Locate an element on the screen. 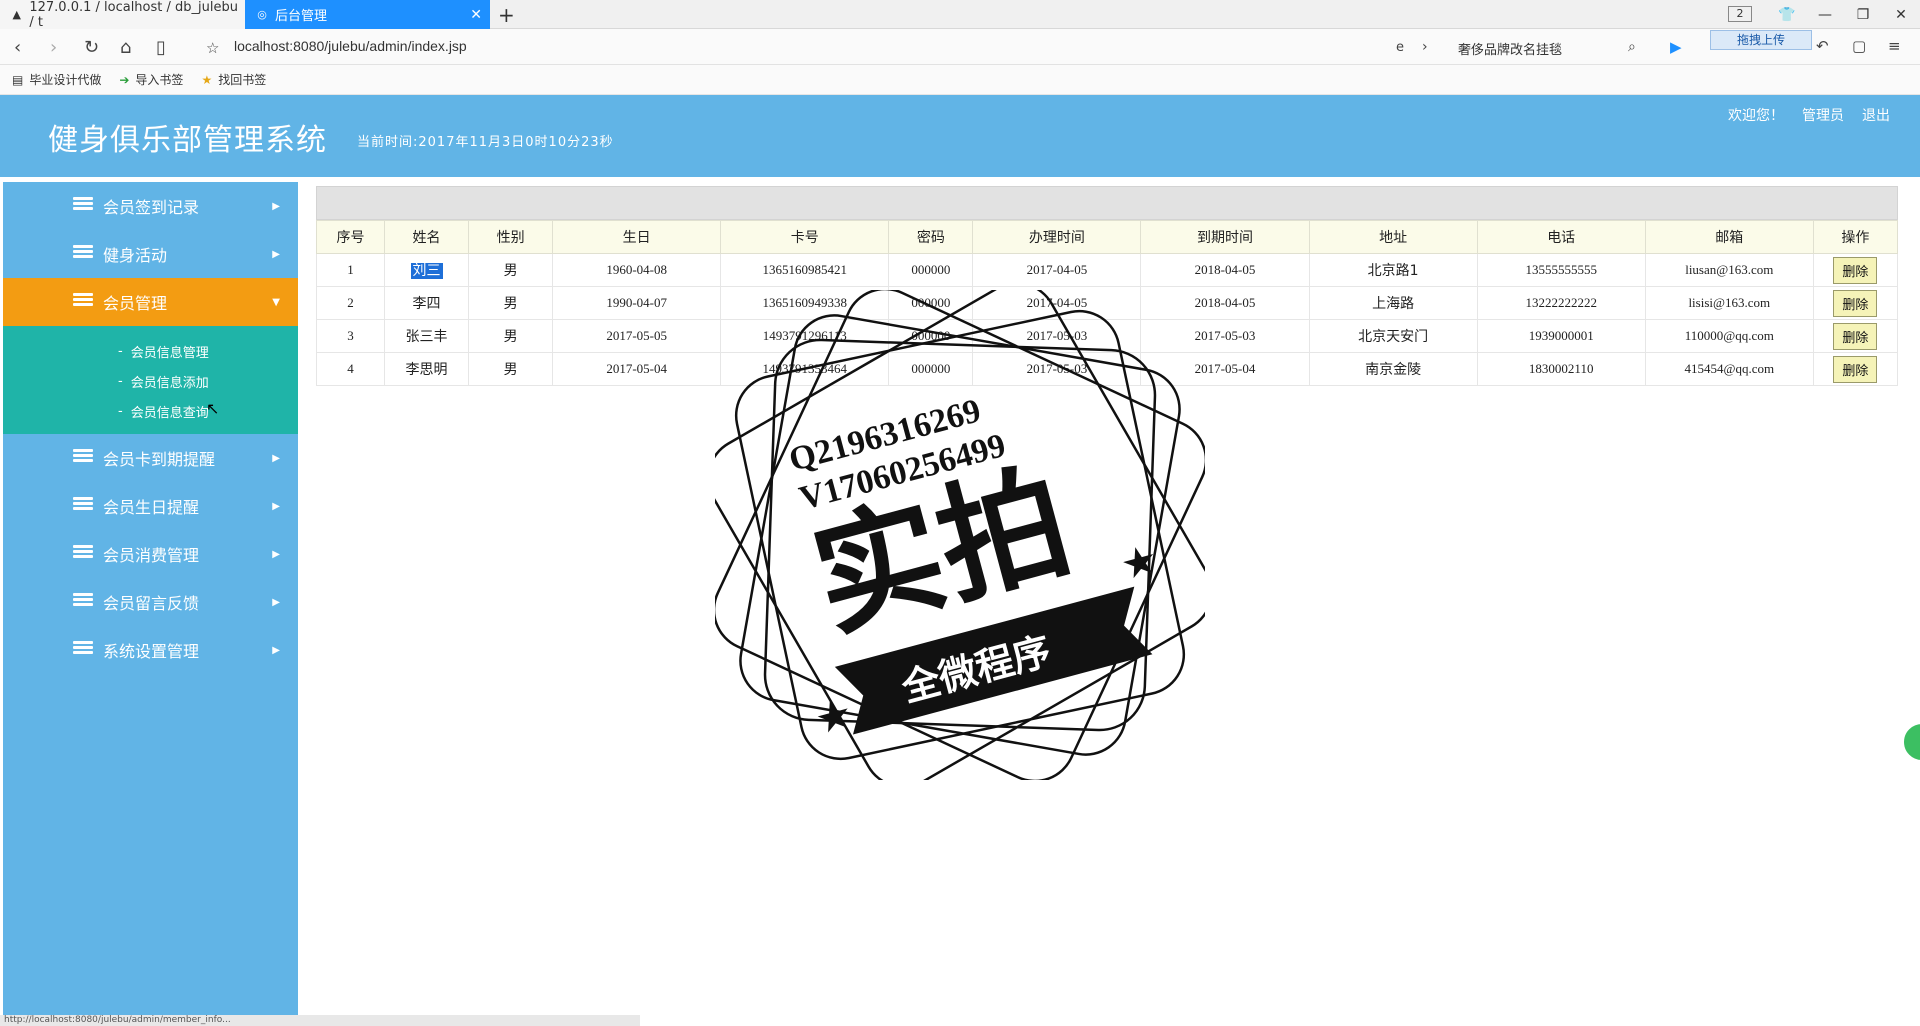  star-icon: ☆ is located at coordinates (212, 48).